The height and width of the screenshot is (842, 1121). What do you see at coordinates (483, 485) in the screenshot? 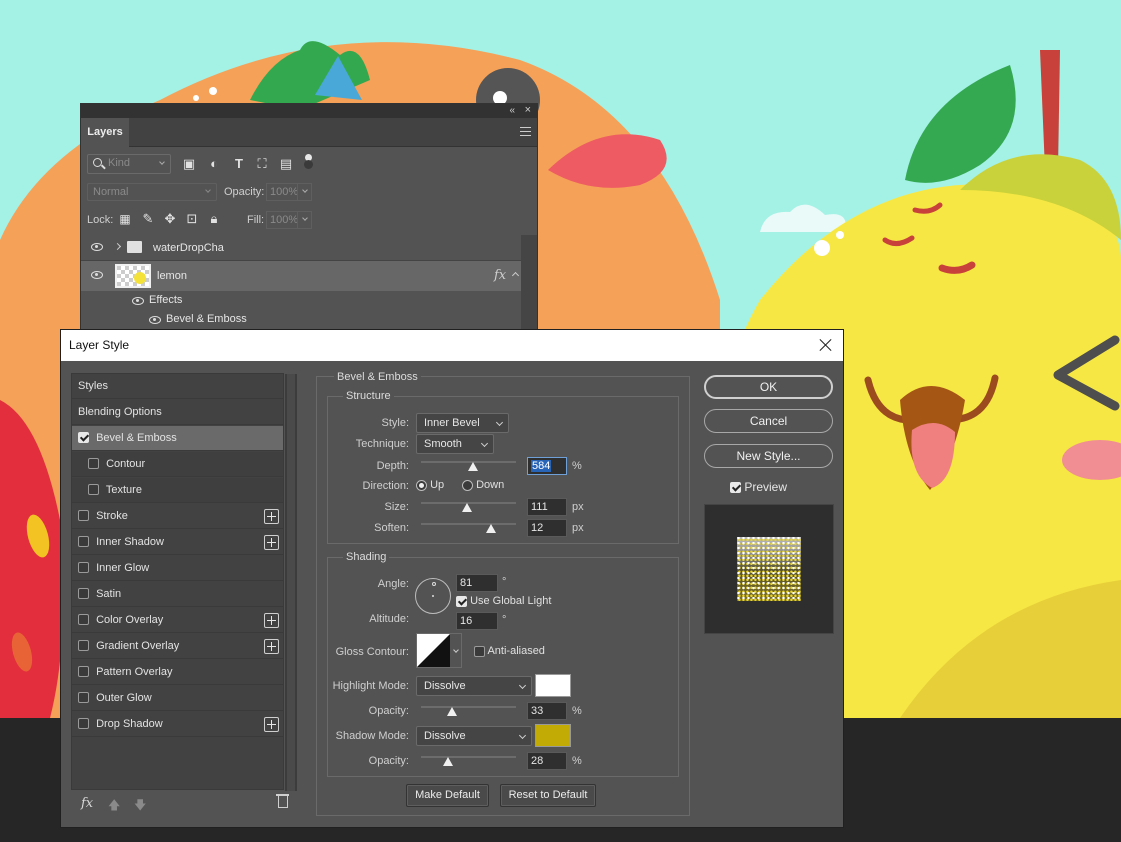
I see `direction-down-option: Down` at bounding box center [483, 485].